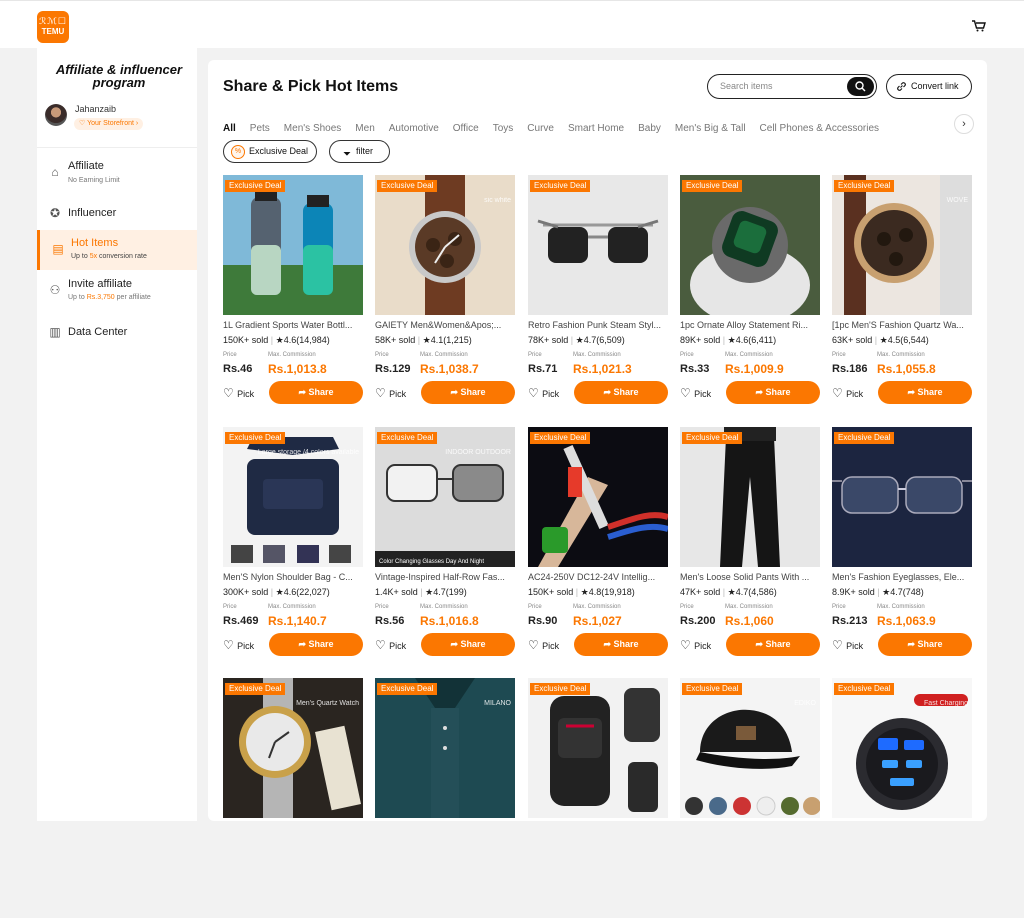 Image resolution: width=1024 pixels, height=918 pixels. Describe the element at coordinates (964, 124) in the screenshot. I see `chevron-right-icon: ›` at that location.